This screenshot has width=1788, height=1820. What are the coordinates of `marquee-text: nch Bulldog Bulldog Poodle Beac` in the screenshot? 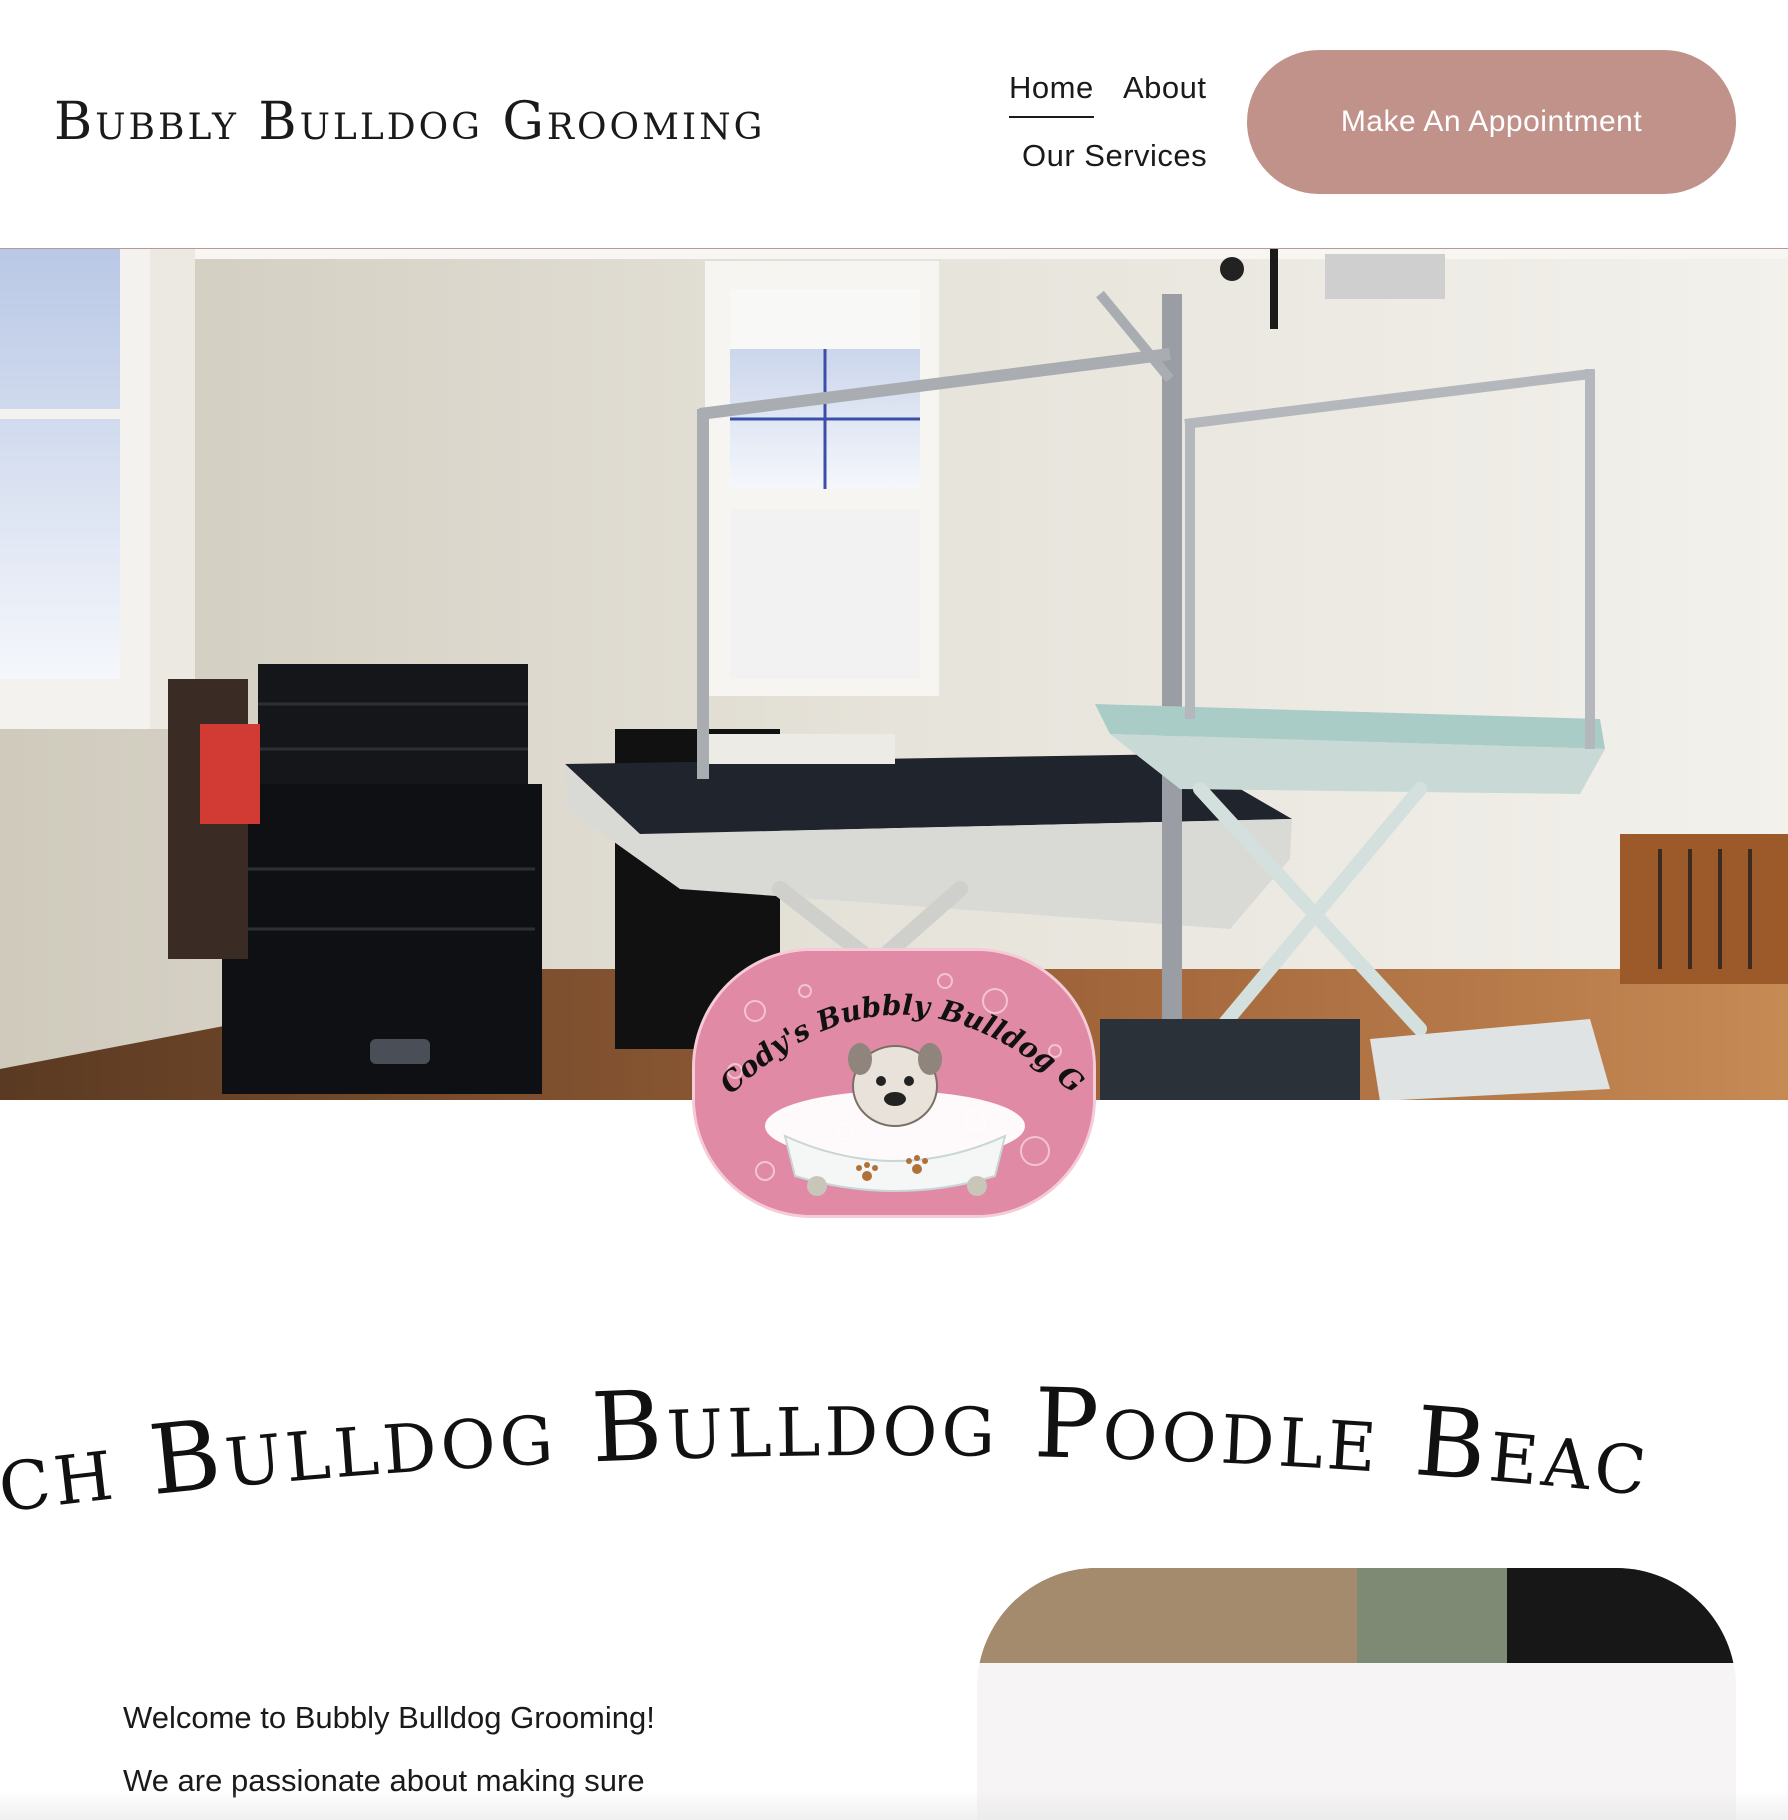 It's located at (826, 1454).